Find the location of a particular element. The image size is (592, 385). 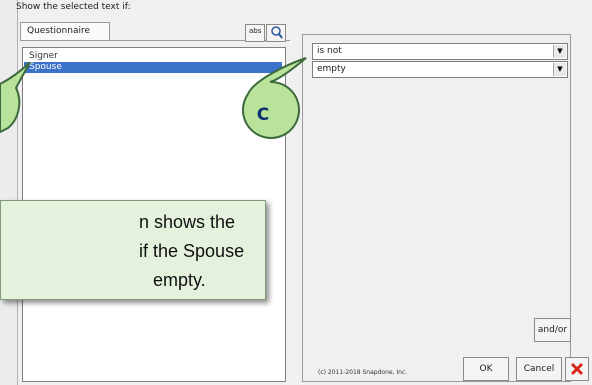

condition-value: empty is located at coordinates (331, 69).